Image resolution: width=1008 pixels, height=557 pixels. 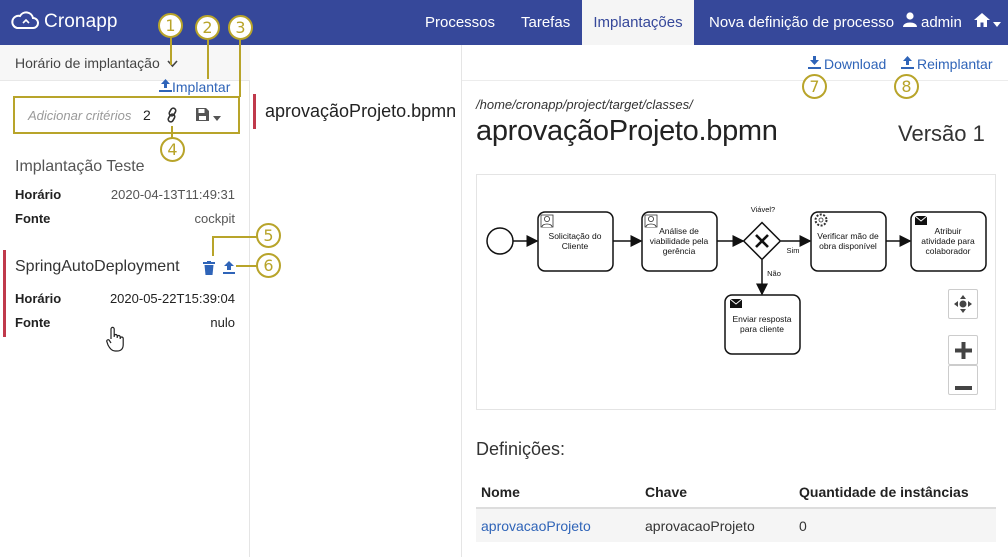 What do you see at coordinates (941, 22) in the screenshot?
I see `user-name: admin` at bounding box center [941, 22].